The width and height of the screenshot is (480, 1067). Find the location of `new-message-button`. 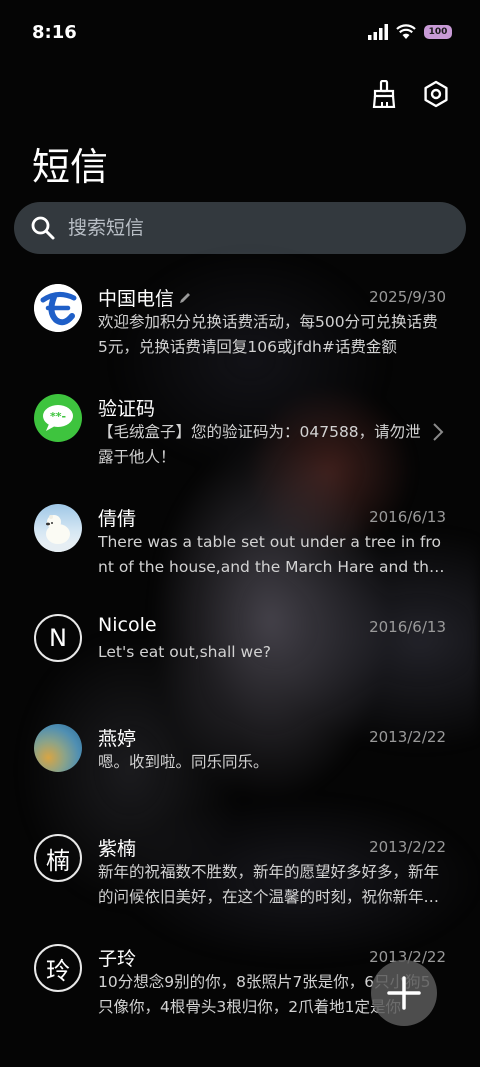

new-message-button is located at coordinates (404, 993).